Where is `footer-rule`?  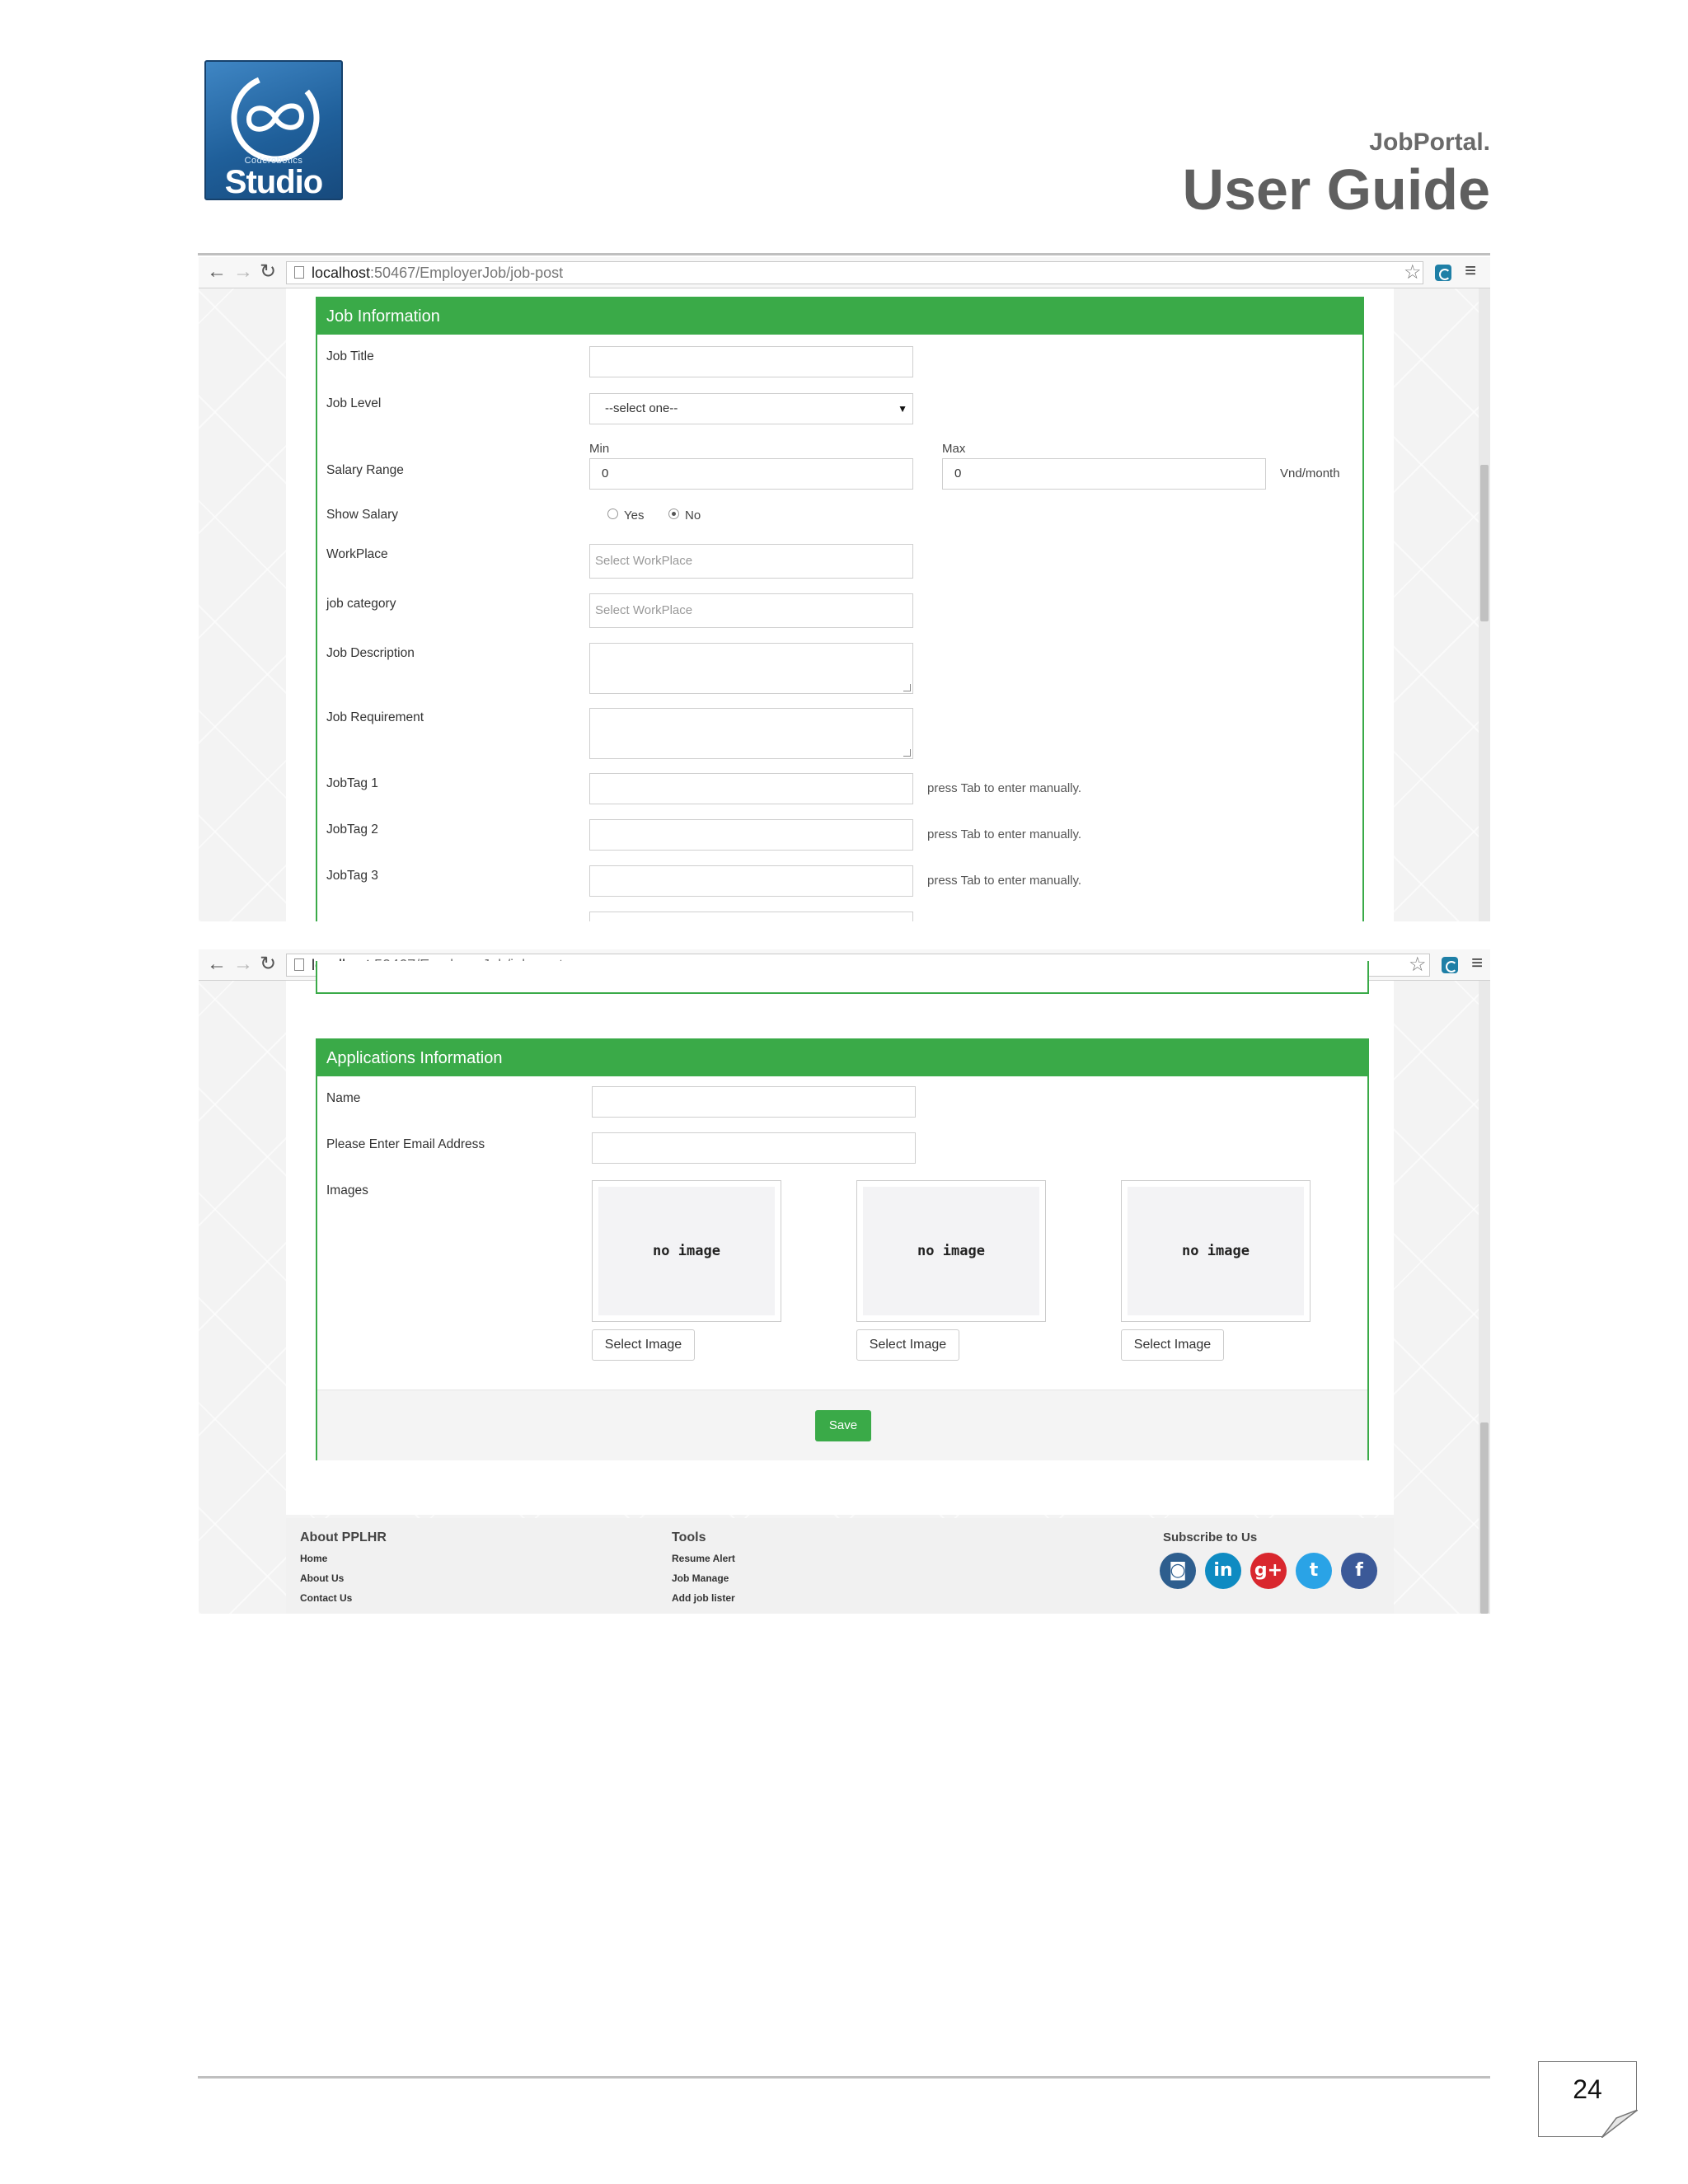
footer-rule is located at coordinates (844, 2077).